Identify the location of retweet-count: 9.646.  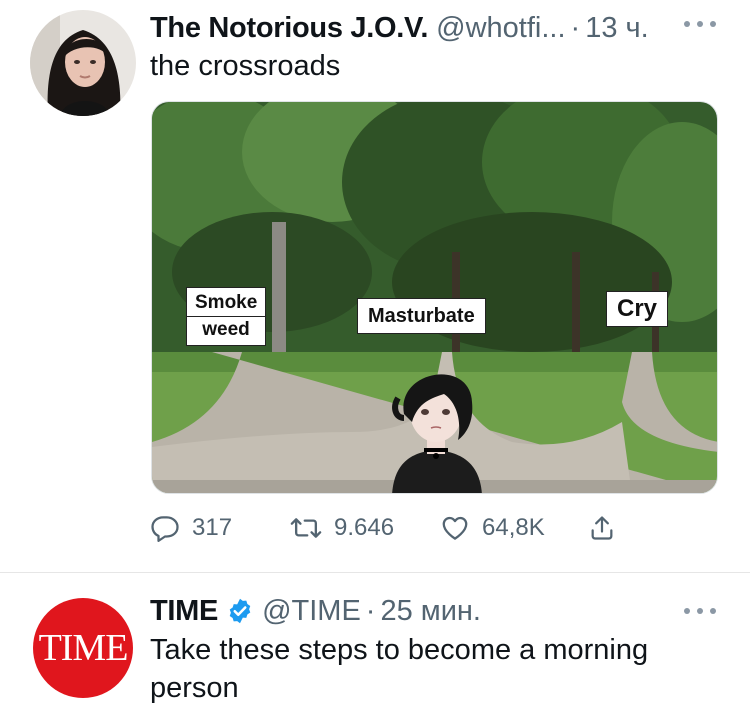
(364, 527).